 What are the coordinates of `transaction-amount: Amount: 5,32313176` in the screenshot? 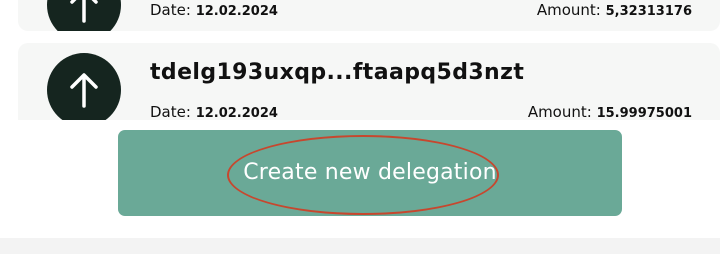 It's located at (614, 10).